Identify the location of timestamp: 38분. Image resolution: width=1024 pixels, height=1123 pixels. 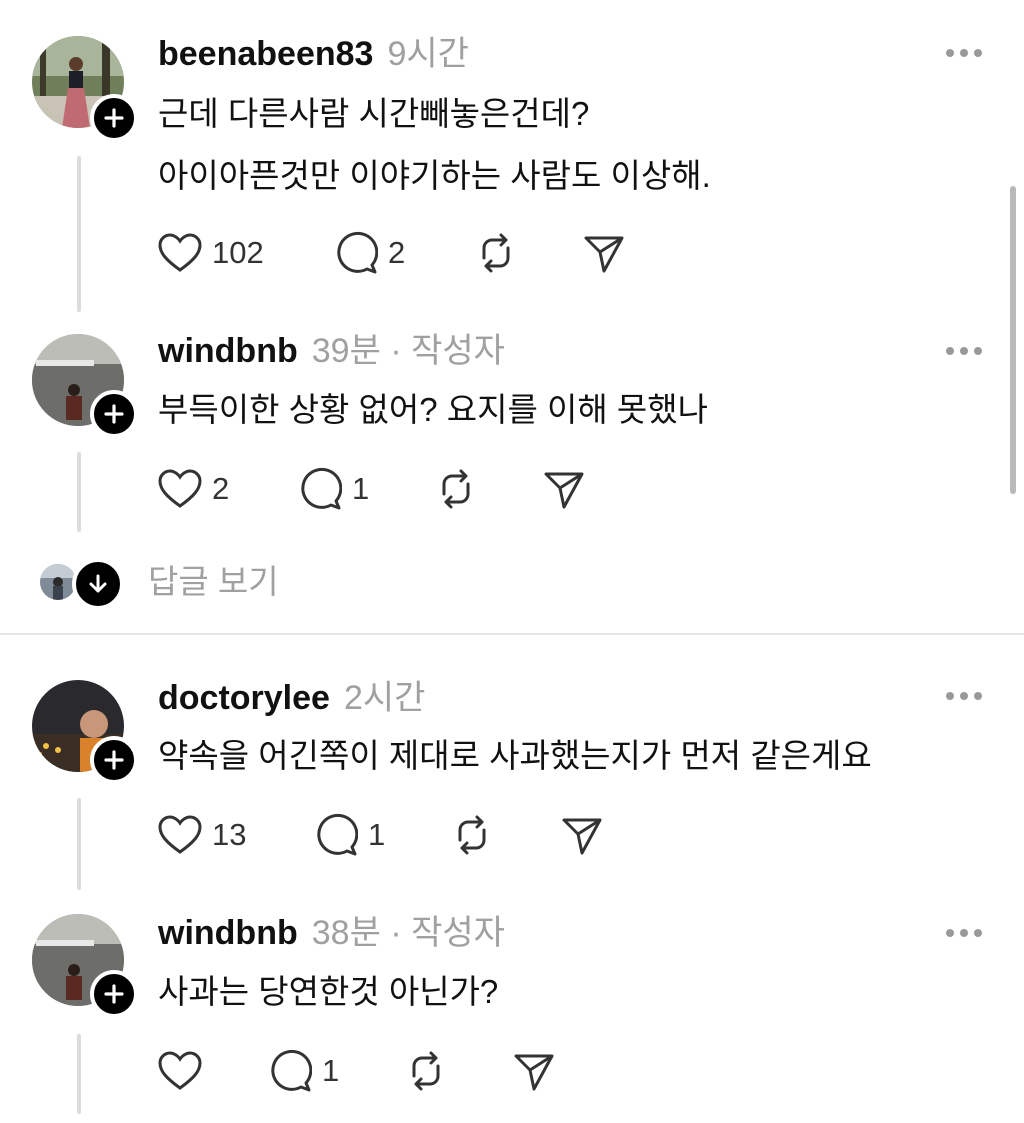
(346, 933).